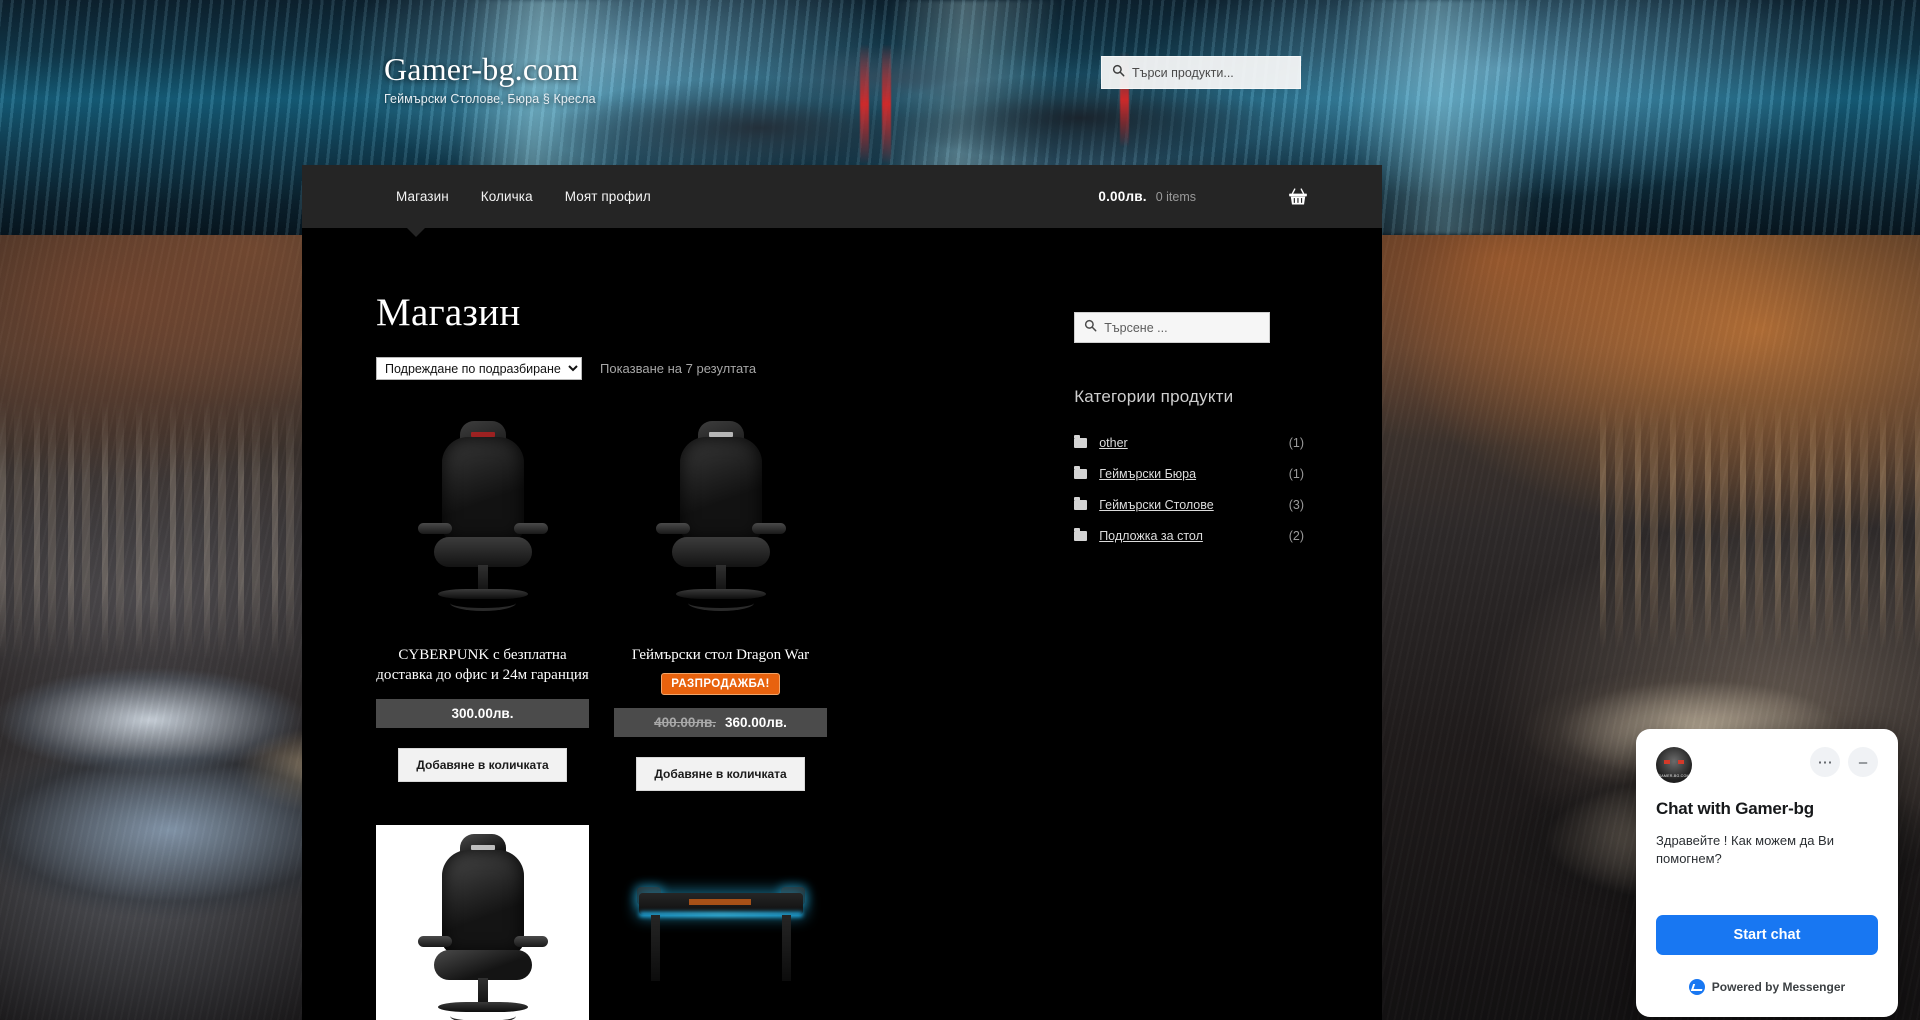 The image size is (1920, 1020). What do you see at coordinates (1825, 762) in the screenshot?
I see `ellipsis-icon: ⋯` at bounding box center [1825, 762].